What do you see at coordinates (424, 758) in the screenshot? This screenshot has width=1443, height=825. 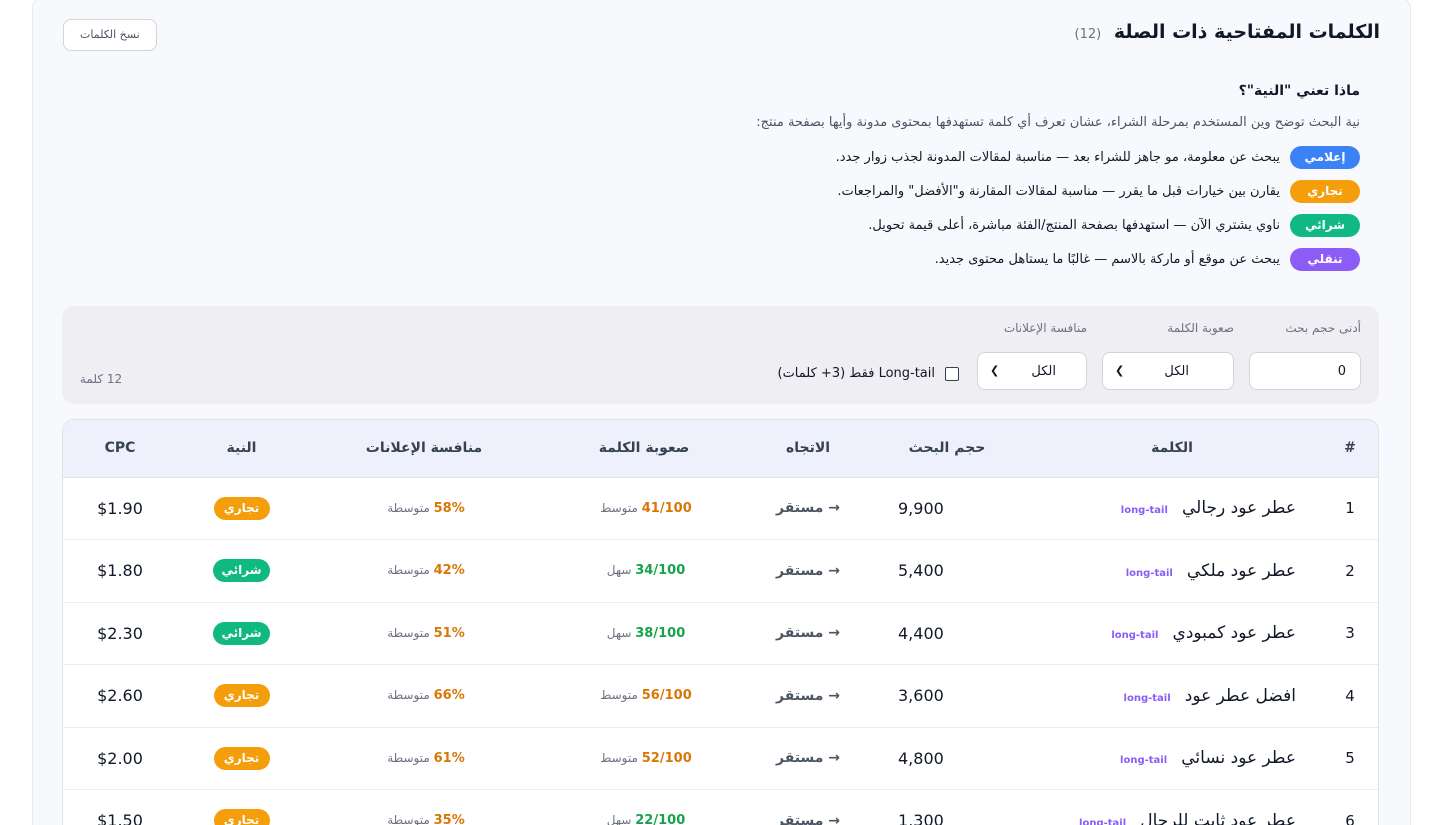 I see `ads-cell: 61% متوسطة` at bounding box center [424, 758].